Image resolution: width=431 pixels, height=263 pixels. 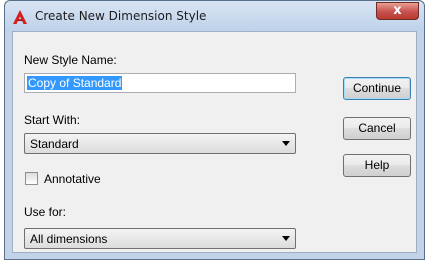 I want to click on title-bar: Create New Dimension Style x, so click(x=214, y=16).